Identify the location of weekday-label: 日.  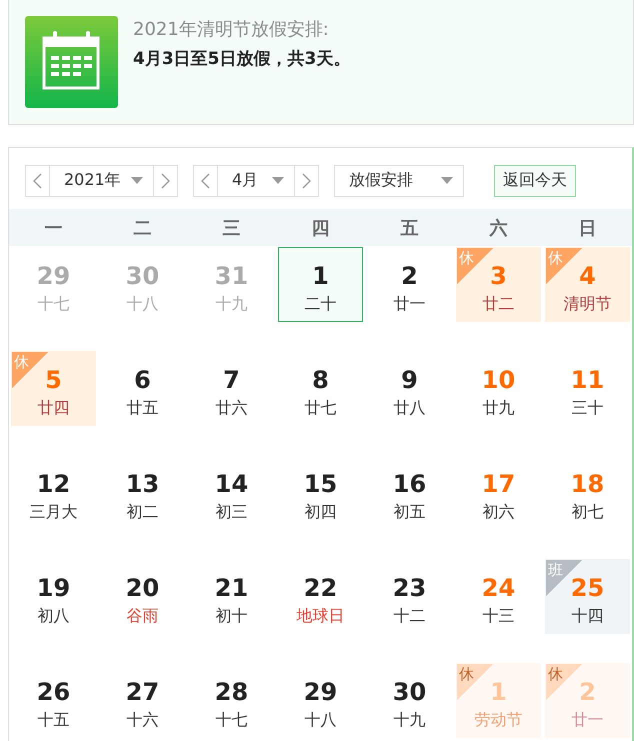
(588, 228).